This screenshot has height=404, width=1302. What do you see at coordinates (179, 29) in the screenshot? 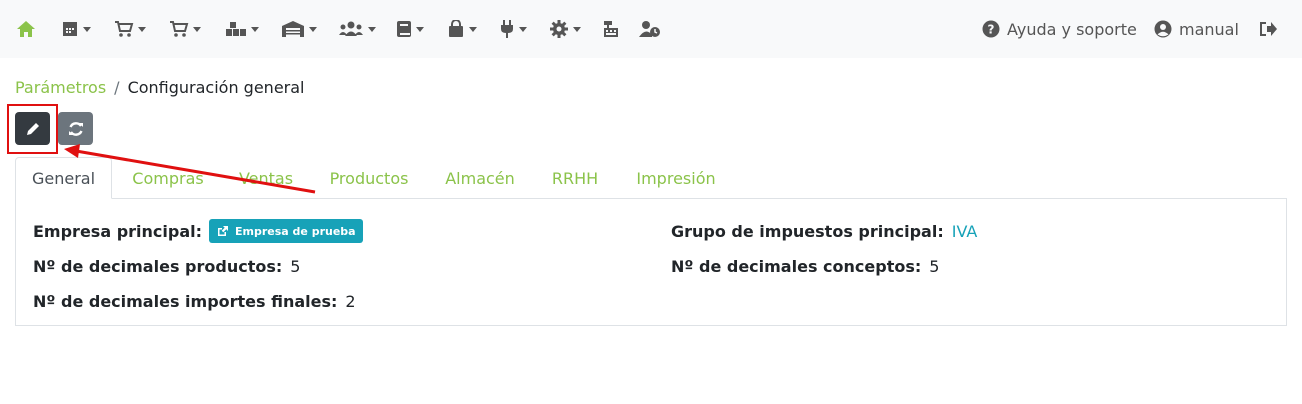
I see `cart-plus-icon` at bounding box center [179, 29].